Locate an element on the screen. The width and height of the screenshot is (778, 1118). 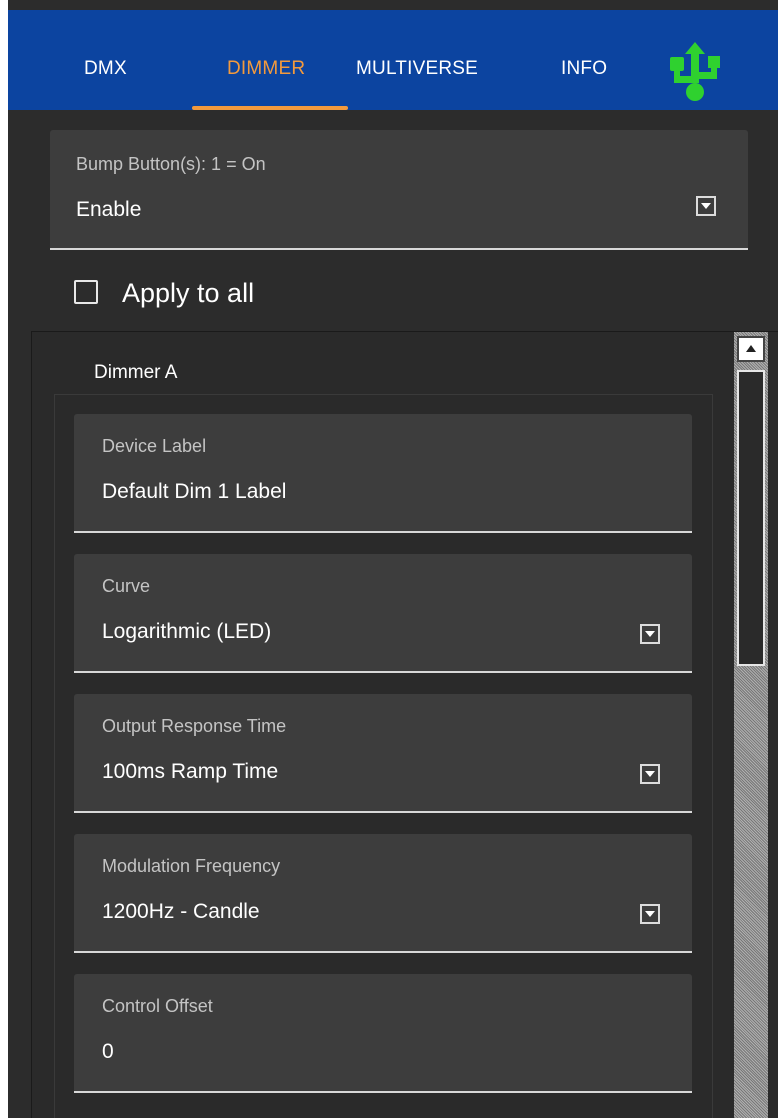
output-response-time-select: Output Response Time 100ms Ramp Time is located at coordinates (383, 753).